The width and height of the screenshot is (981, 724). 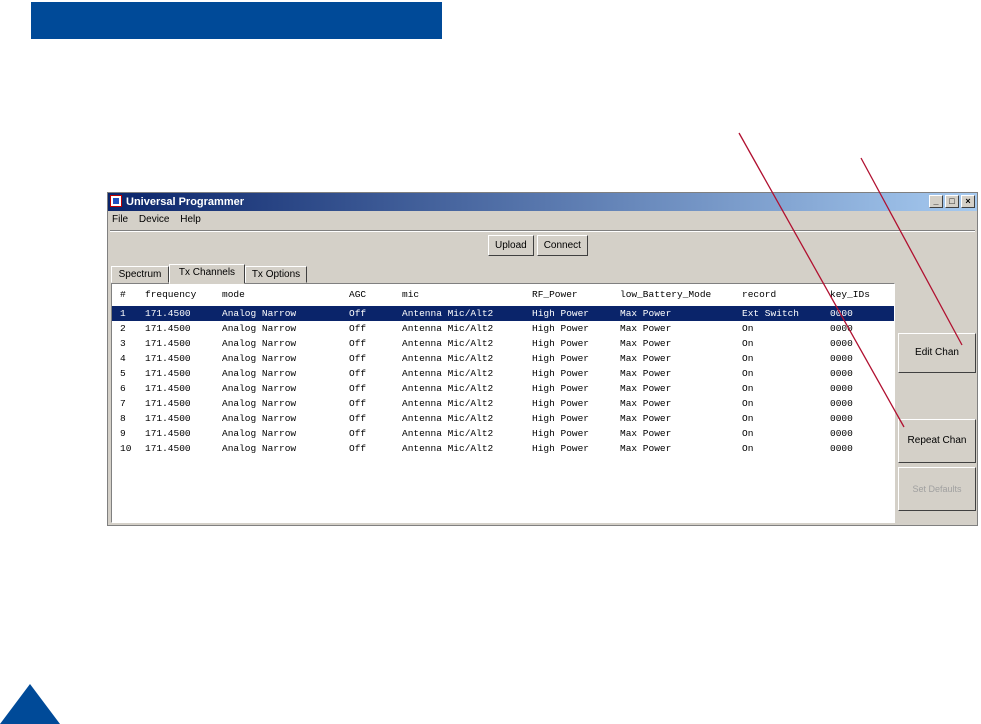 I want to click on connect-button: Connect, so click(x=562, y=245).